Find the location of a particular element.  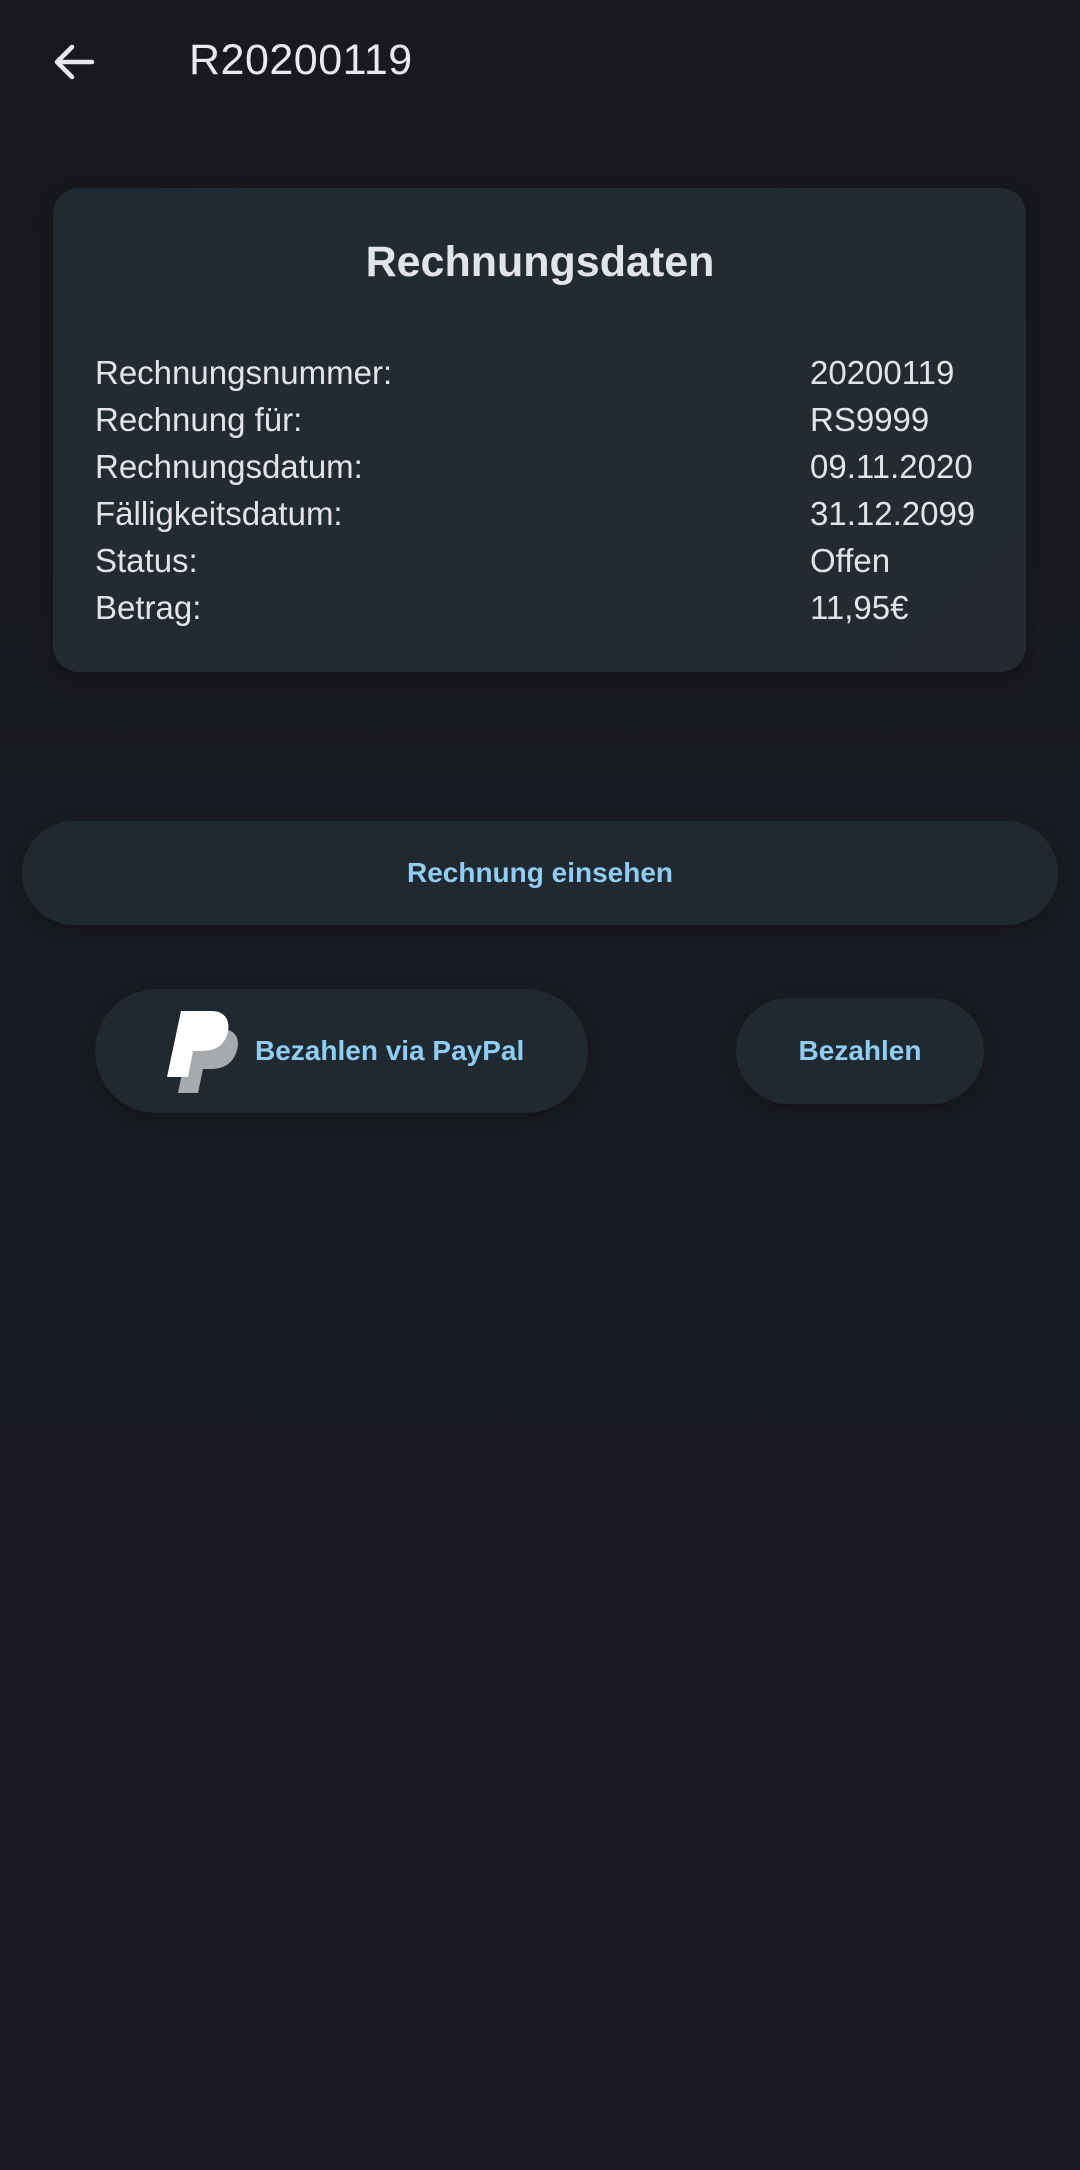

view-invoice-button: Rechnung einsehen is located at coordinates (540, 873).